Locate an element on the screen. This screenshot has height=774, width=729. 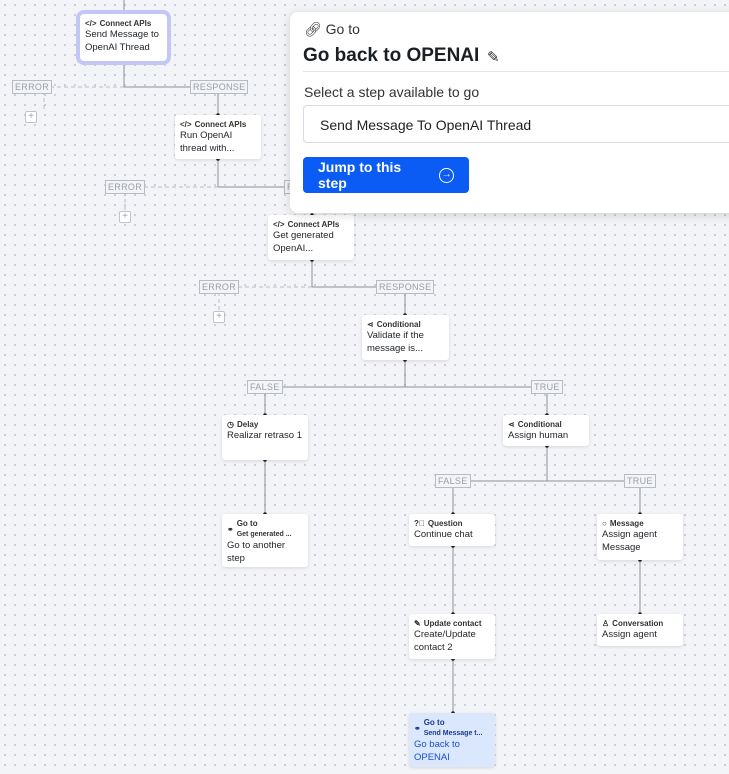
divider is located at coordinates (516, 71).